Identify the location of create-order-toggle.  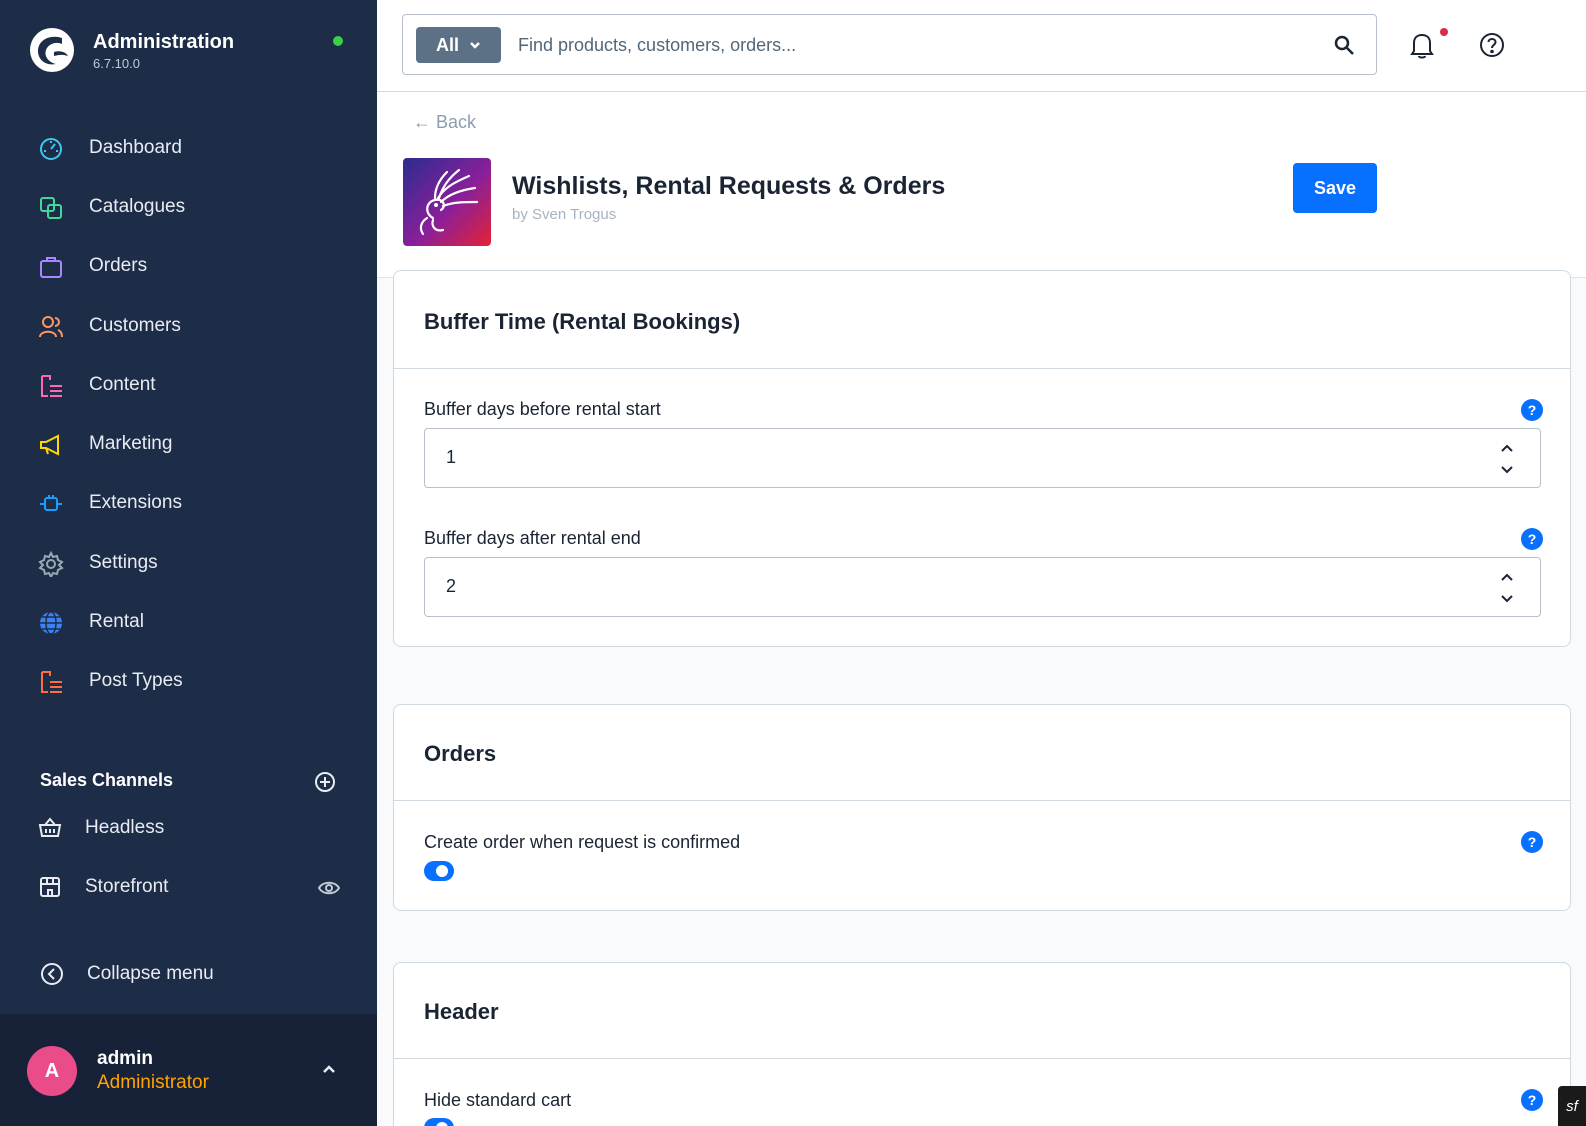
(439, 871).